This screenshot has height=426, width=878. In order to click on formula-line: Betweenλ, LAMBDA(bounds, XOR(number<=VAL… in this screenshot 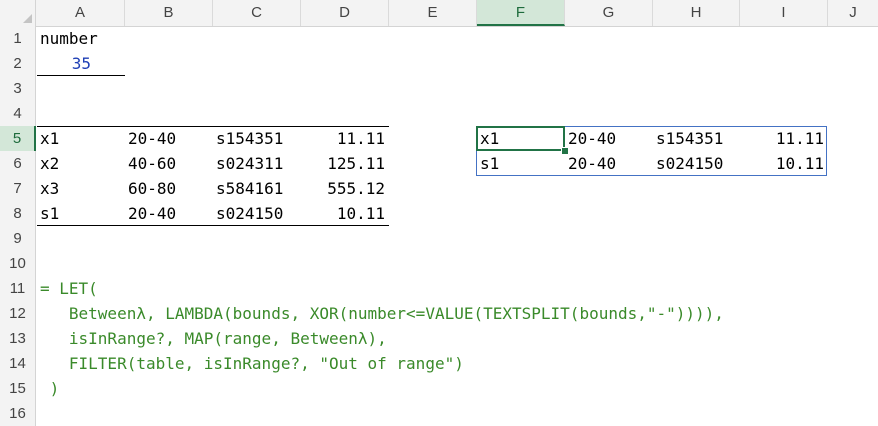, I will do `click(382, 313)`.